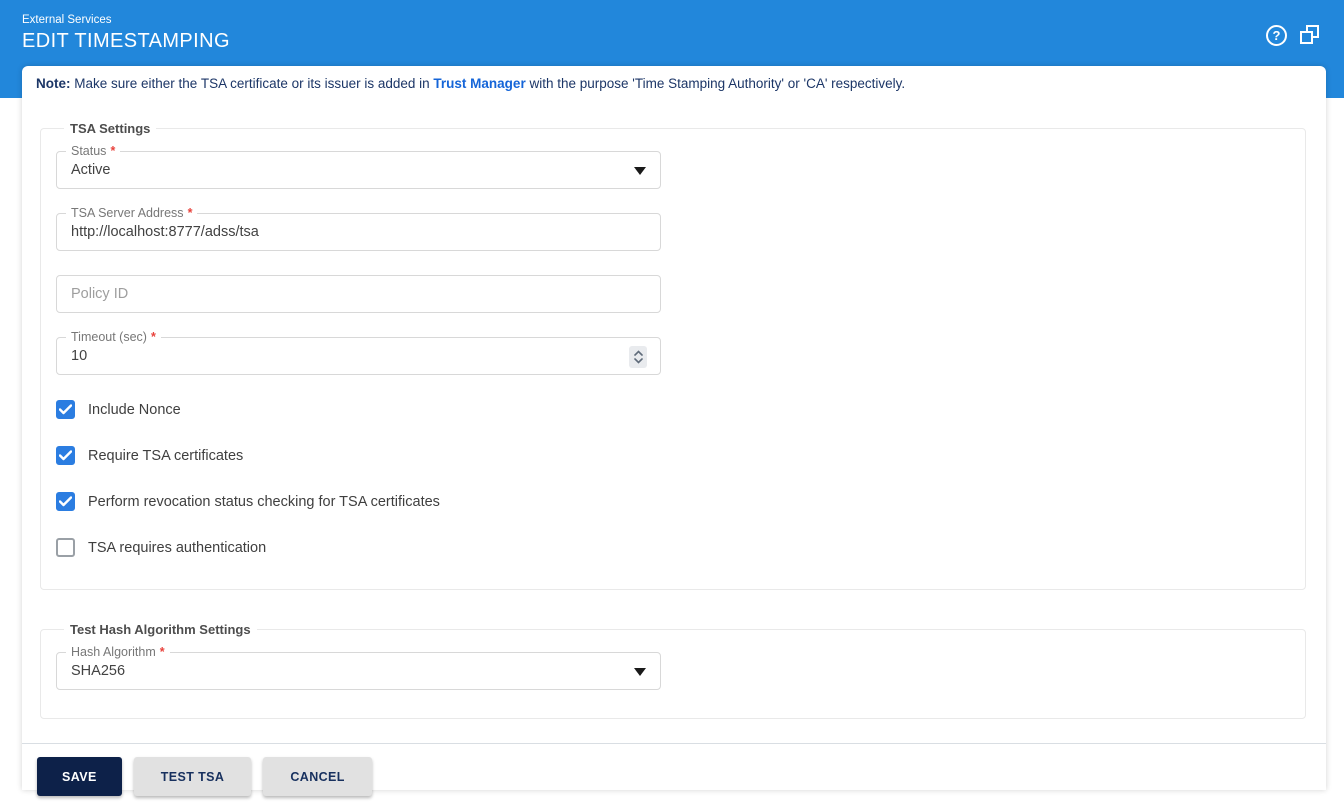 The image size is (1344, 809). I want to click on trust-manager-link: Trust Manager, so click(479, 83).